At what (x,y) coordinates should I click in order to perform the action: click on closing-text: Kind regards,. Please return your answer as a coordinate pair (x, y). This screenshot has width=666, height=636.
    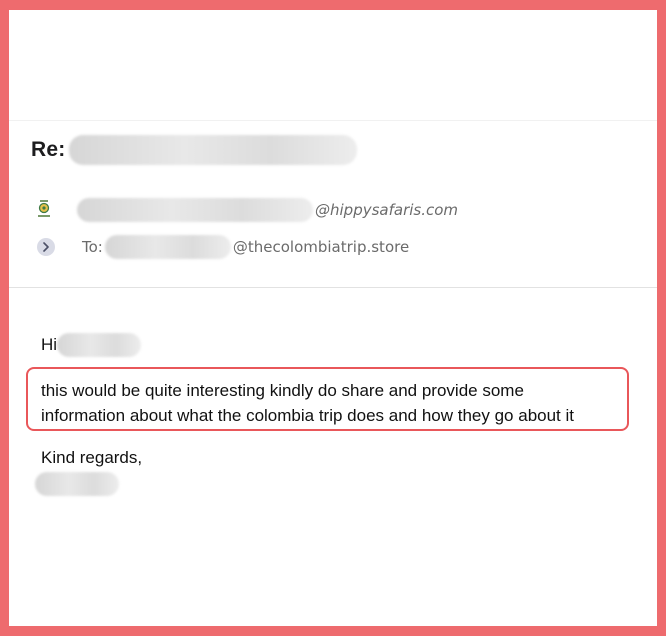
    Looking at the image, I should click on (92, 457).